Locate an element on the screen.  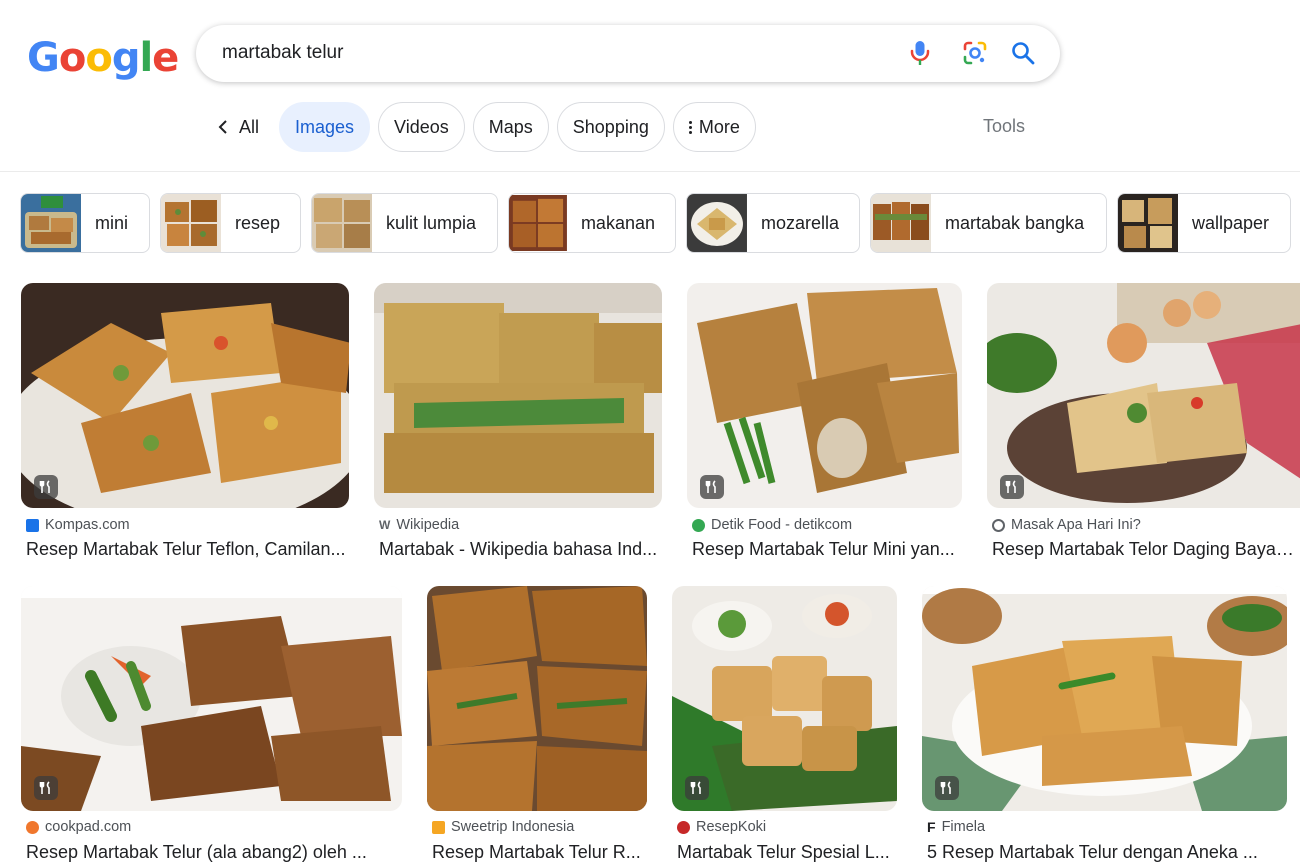
chip-wallpaper: wallpaper is located at coordinates (1204, 223).